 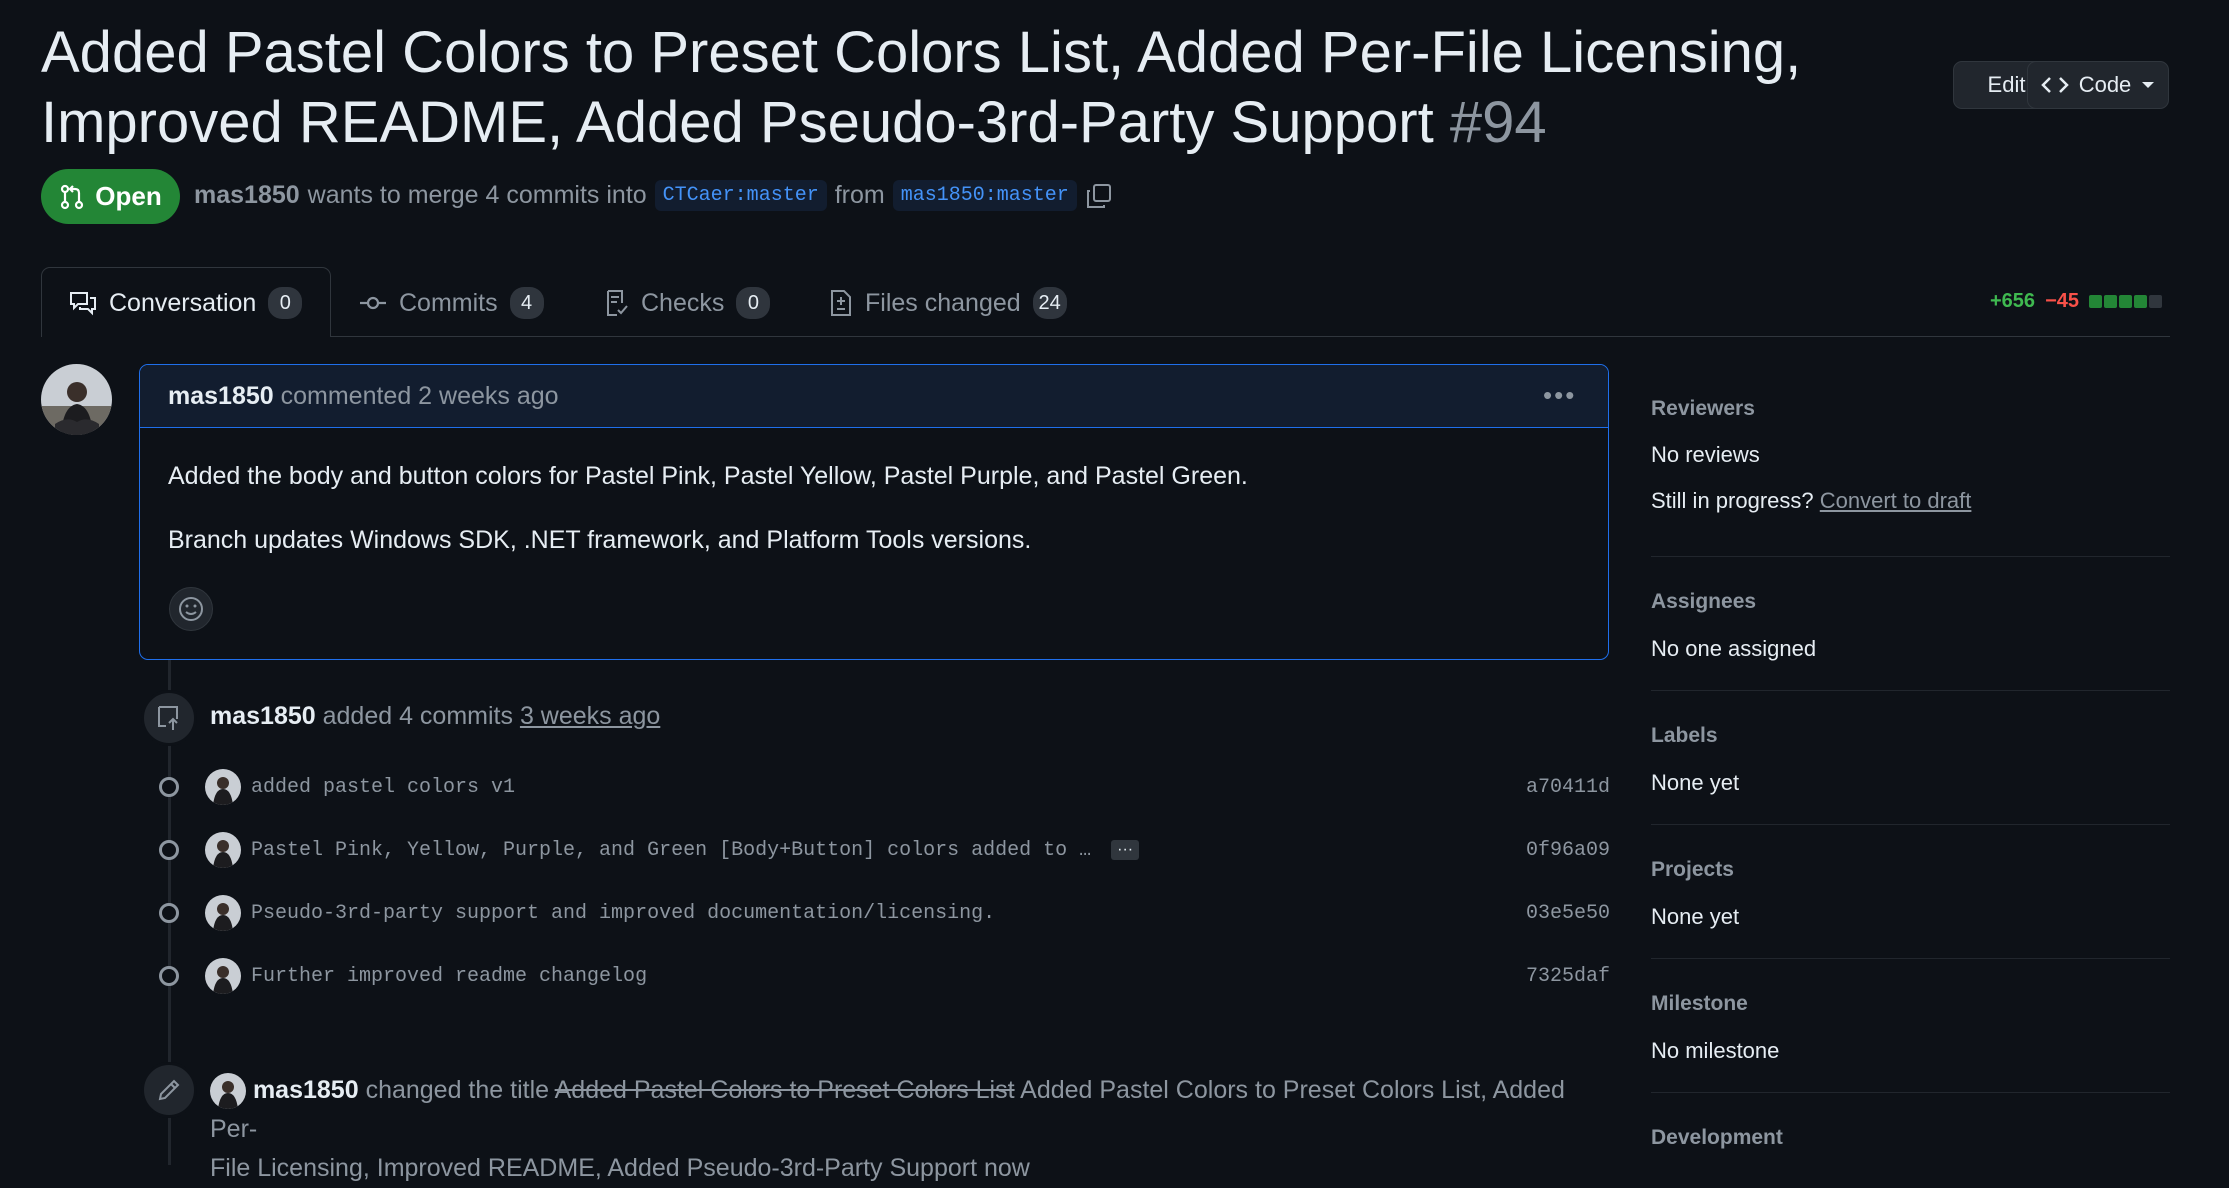 What do you see at coordinates (128, 196) in the screenshot?
I see `status-label: Open` at bounding box center [128, 196].